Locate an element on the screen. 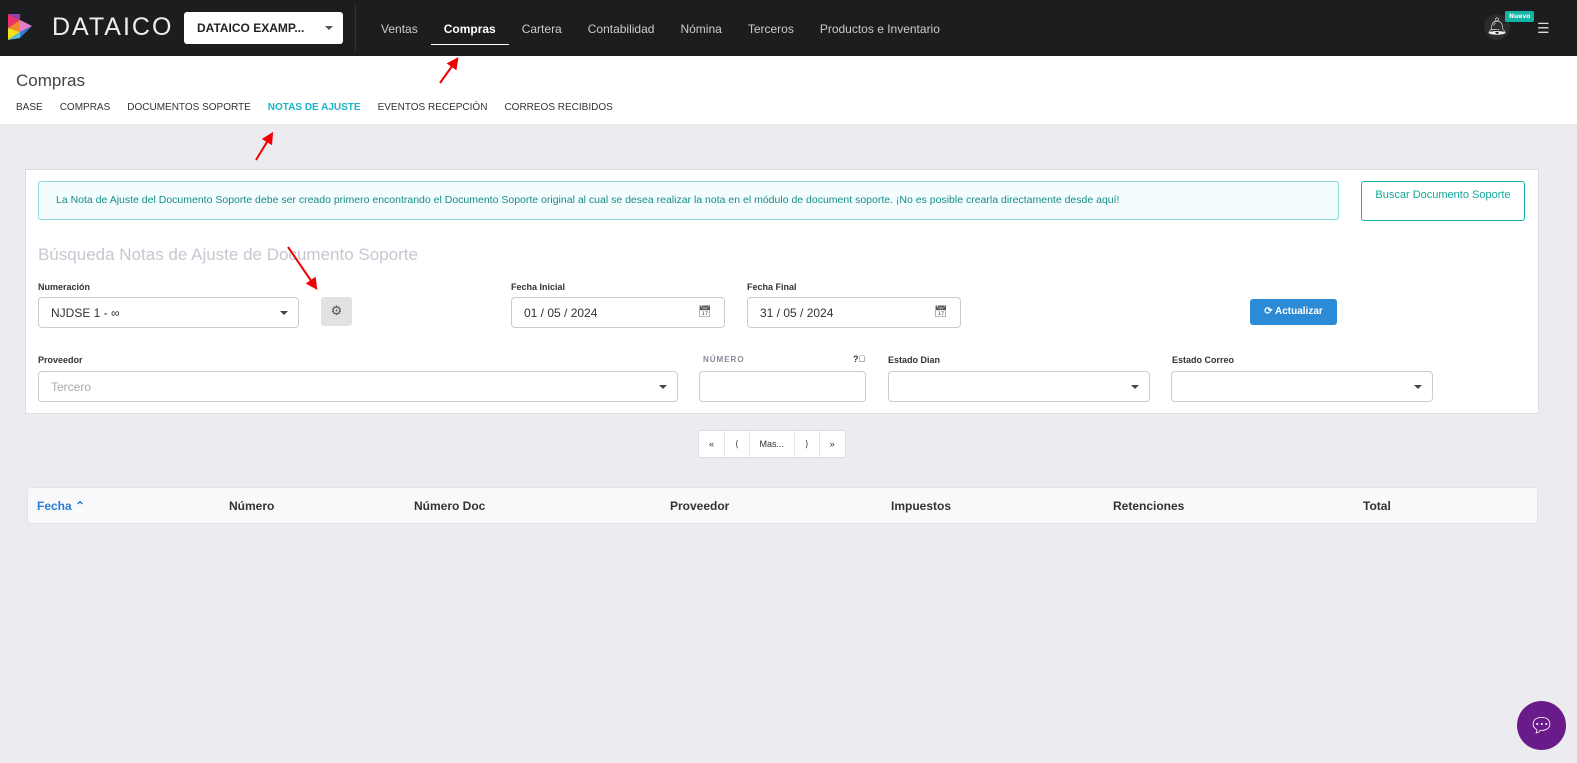 This screenshot has height=763, width=1577. divider is located at coordinates (355, 28).